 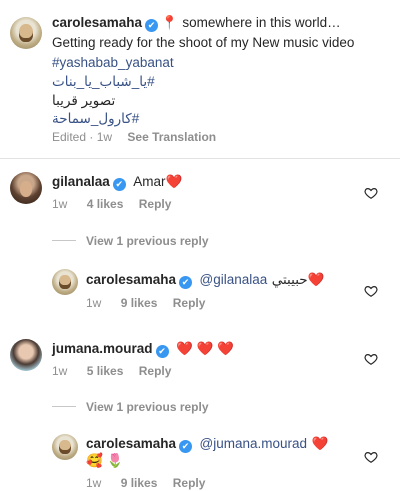 I want to click on comment-meta: 1w 5 likes Reply, so click(x=111, y=371).